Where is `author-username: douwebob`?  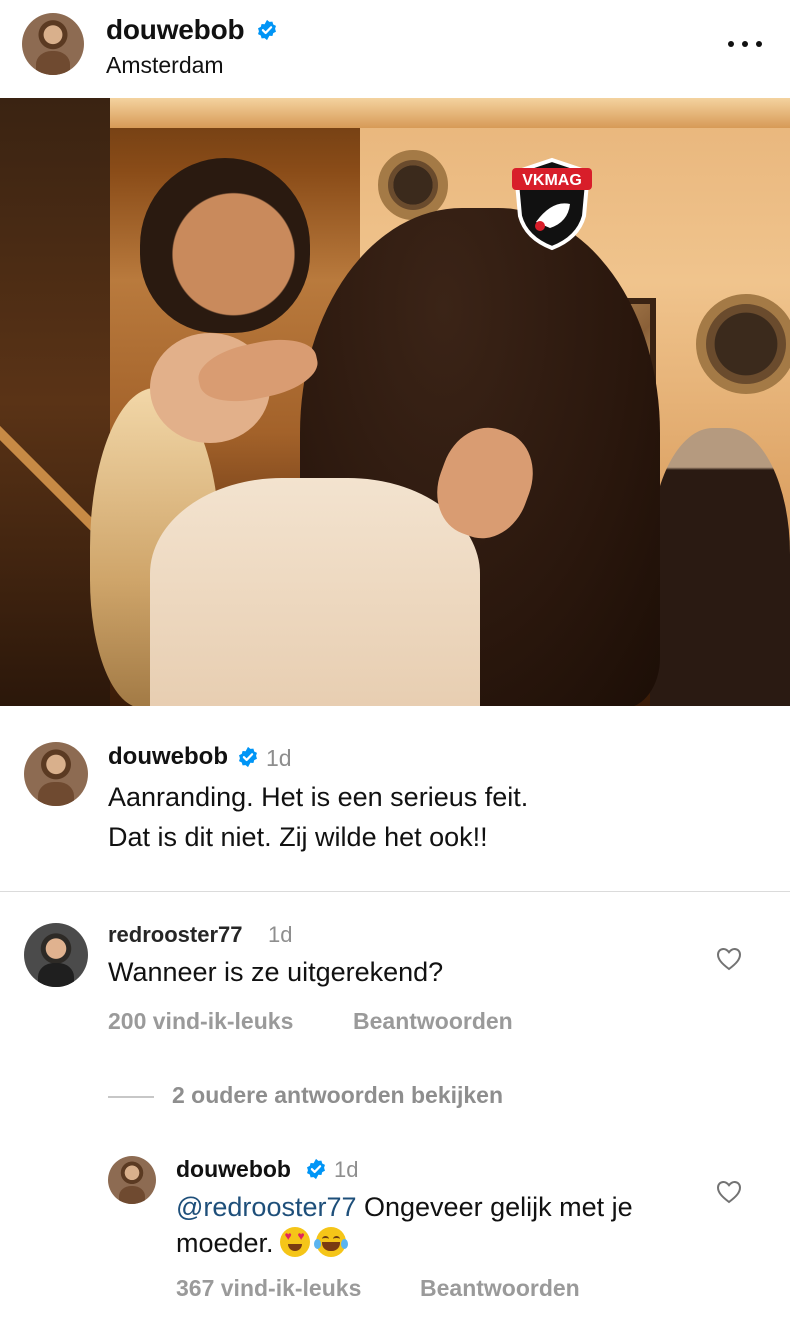
author-username: douwebob is located at coordinates (175, 30).